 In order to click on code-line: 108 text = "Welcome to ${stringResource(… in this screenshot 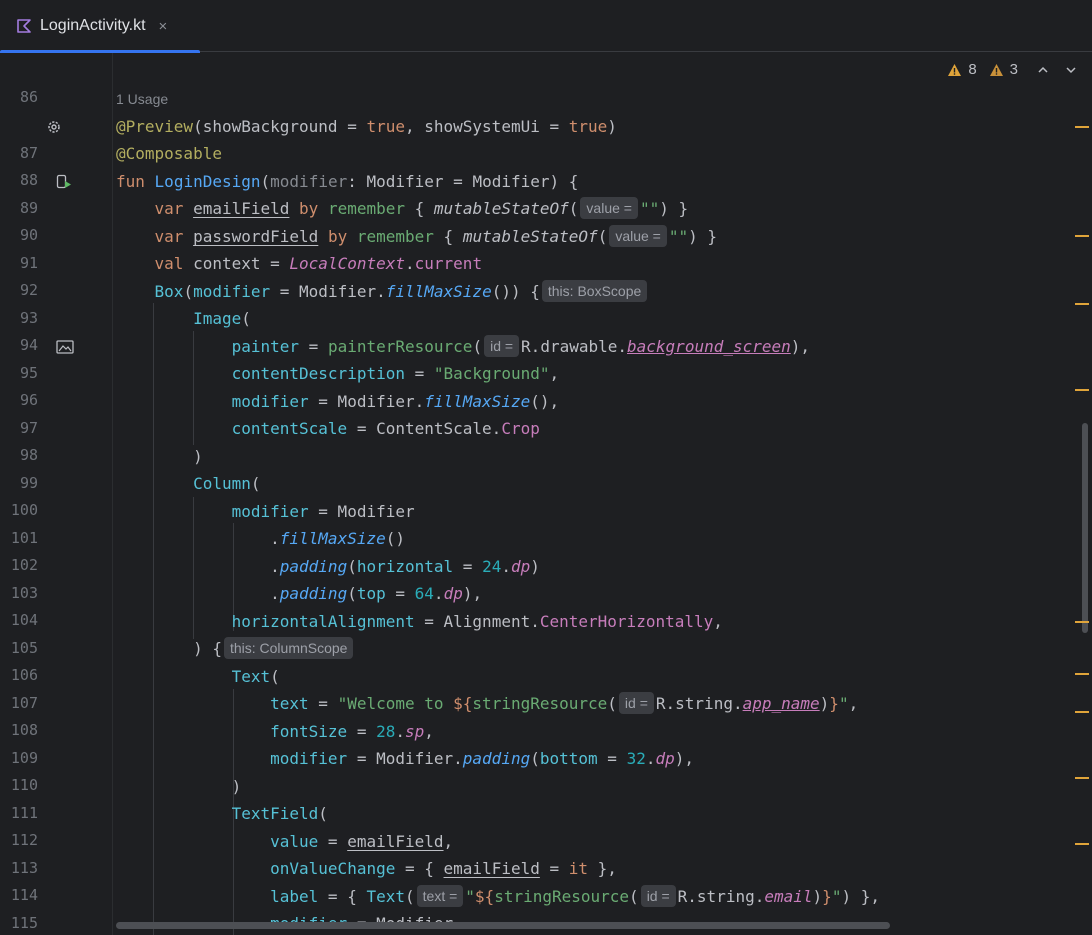, I will do `click(434, 715)`.